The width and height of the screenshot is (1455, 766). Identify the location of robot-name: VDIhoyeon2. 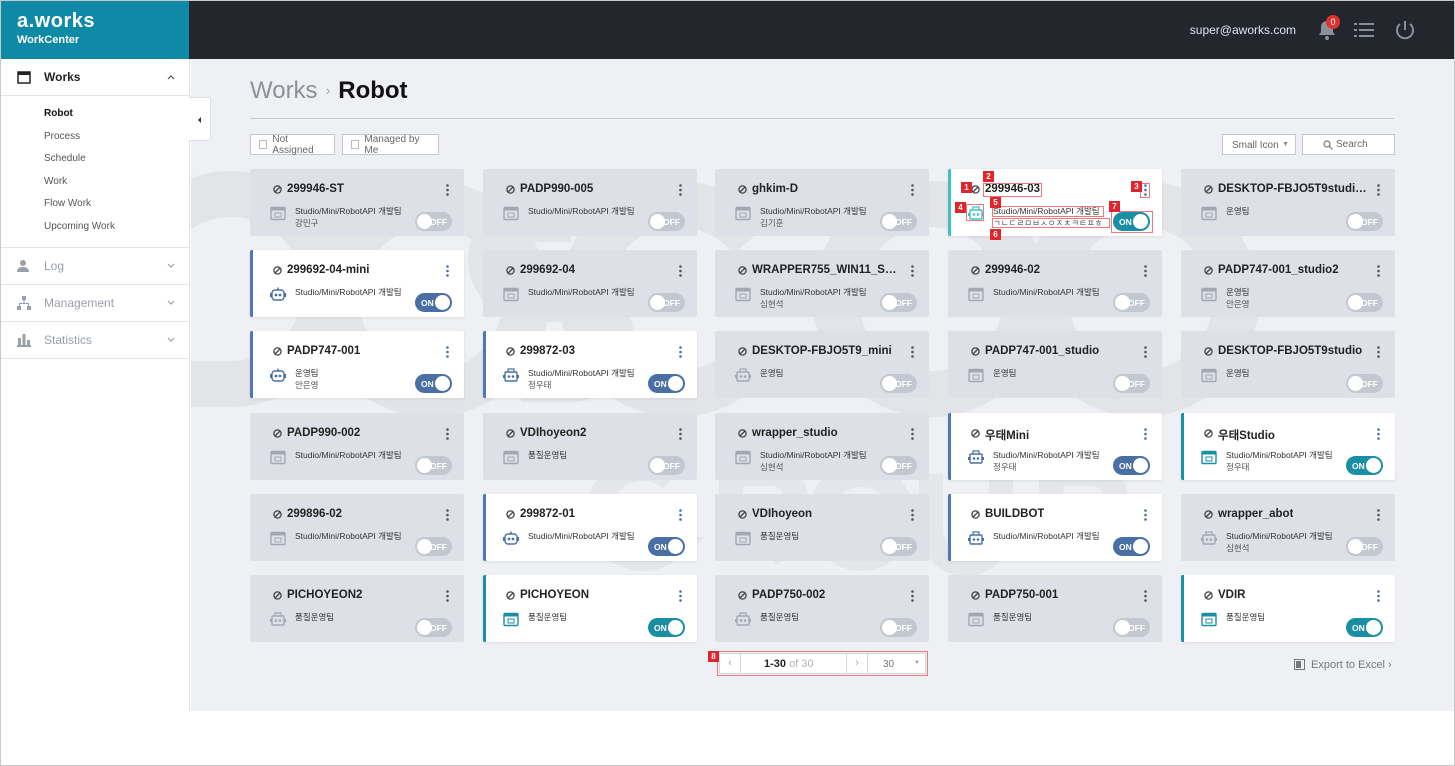
(553, 433).